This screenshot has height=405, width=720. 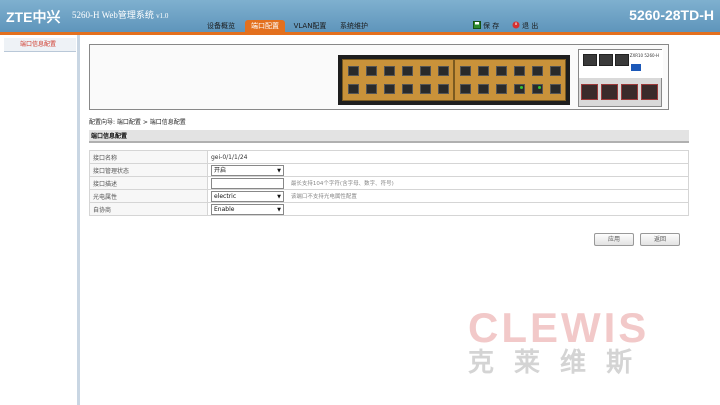 I want to click on description-input, so click(x=247, y=183).